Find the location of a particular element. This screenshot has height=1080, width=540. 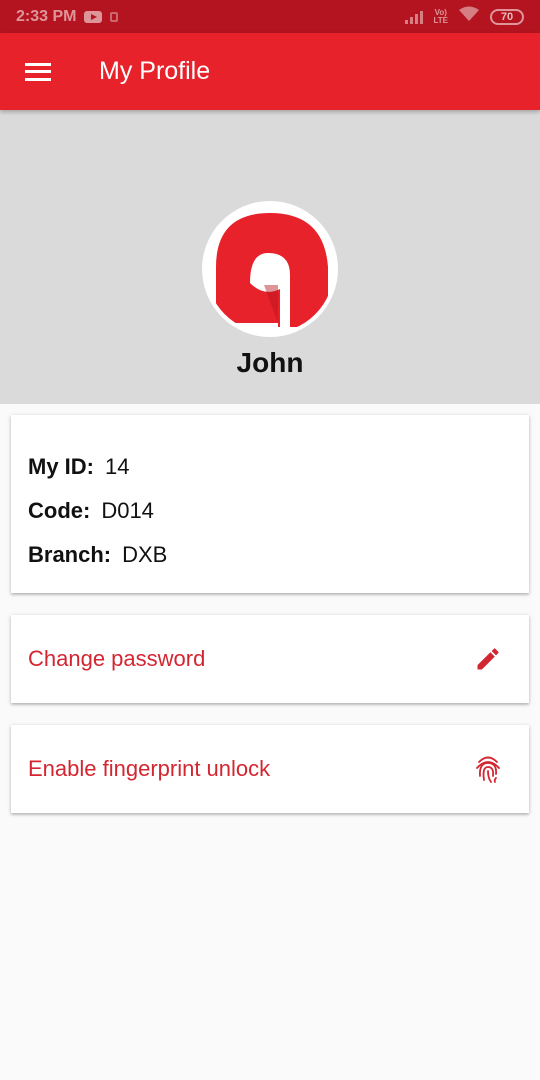

volte-indicator: Vo) LTE is located at coordinates (440, 16).